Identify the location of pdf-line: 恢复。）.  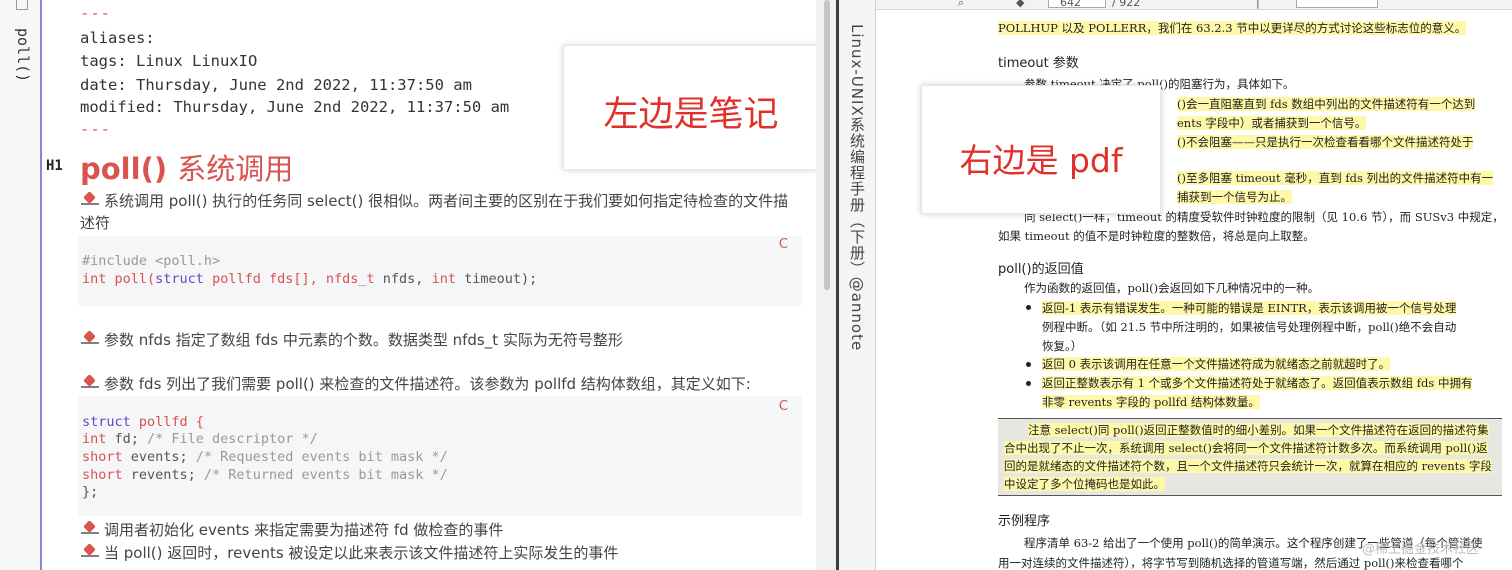
(1062, 346).